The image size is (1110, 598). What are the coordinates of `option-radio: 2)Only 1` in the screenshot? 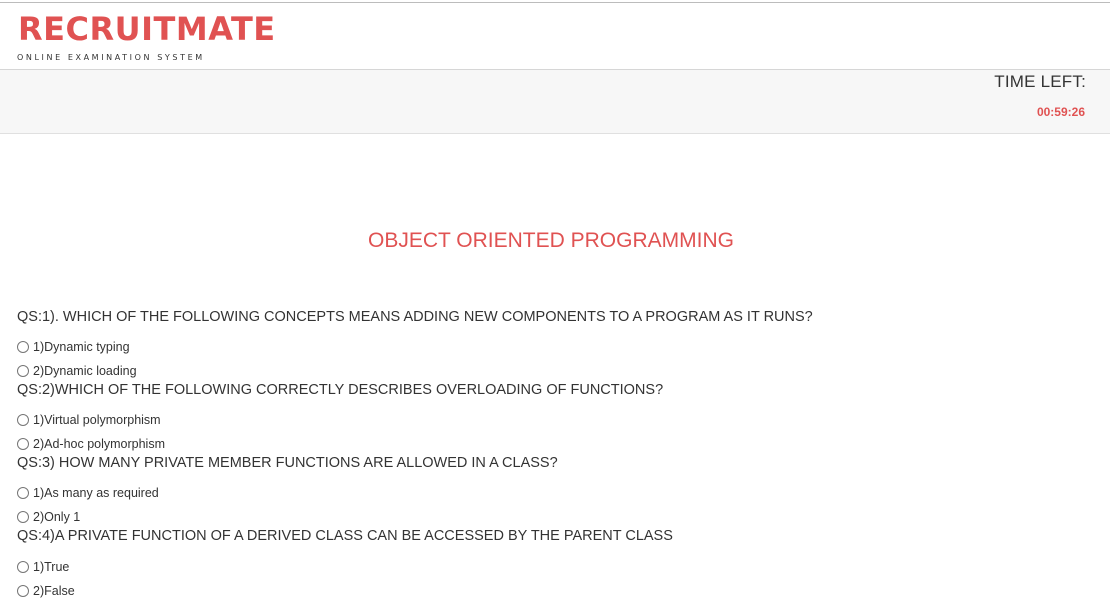 It's located at (48, 517).